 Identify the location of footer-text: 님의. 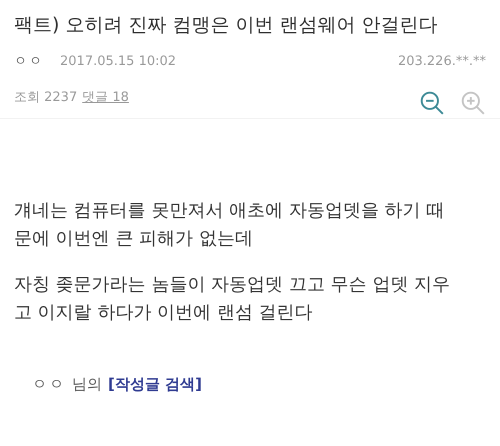
(87, 384).